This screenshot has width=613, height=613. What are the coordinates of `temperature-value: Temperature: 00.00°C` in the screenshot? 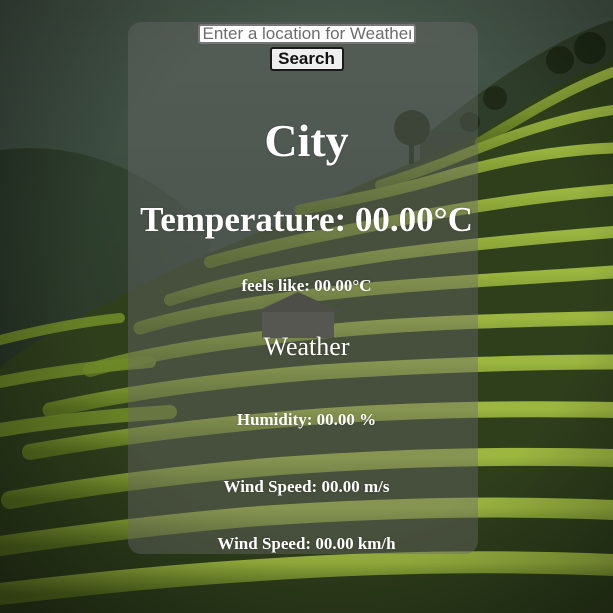 It's located at (306, 219).